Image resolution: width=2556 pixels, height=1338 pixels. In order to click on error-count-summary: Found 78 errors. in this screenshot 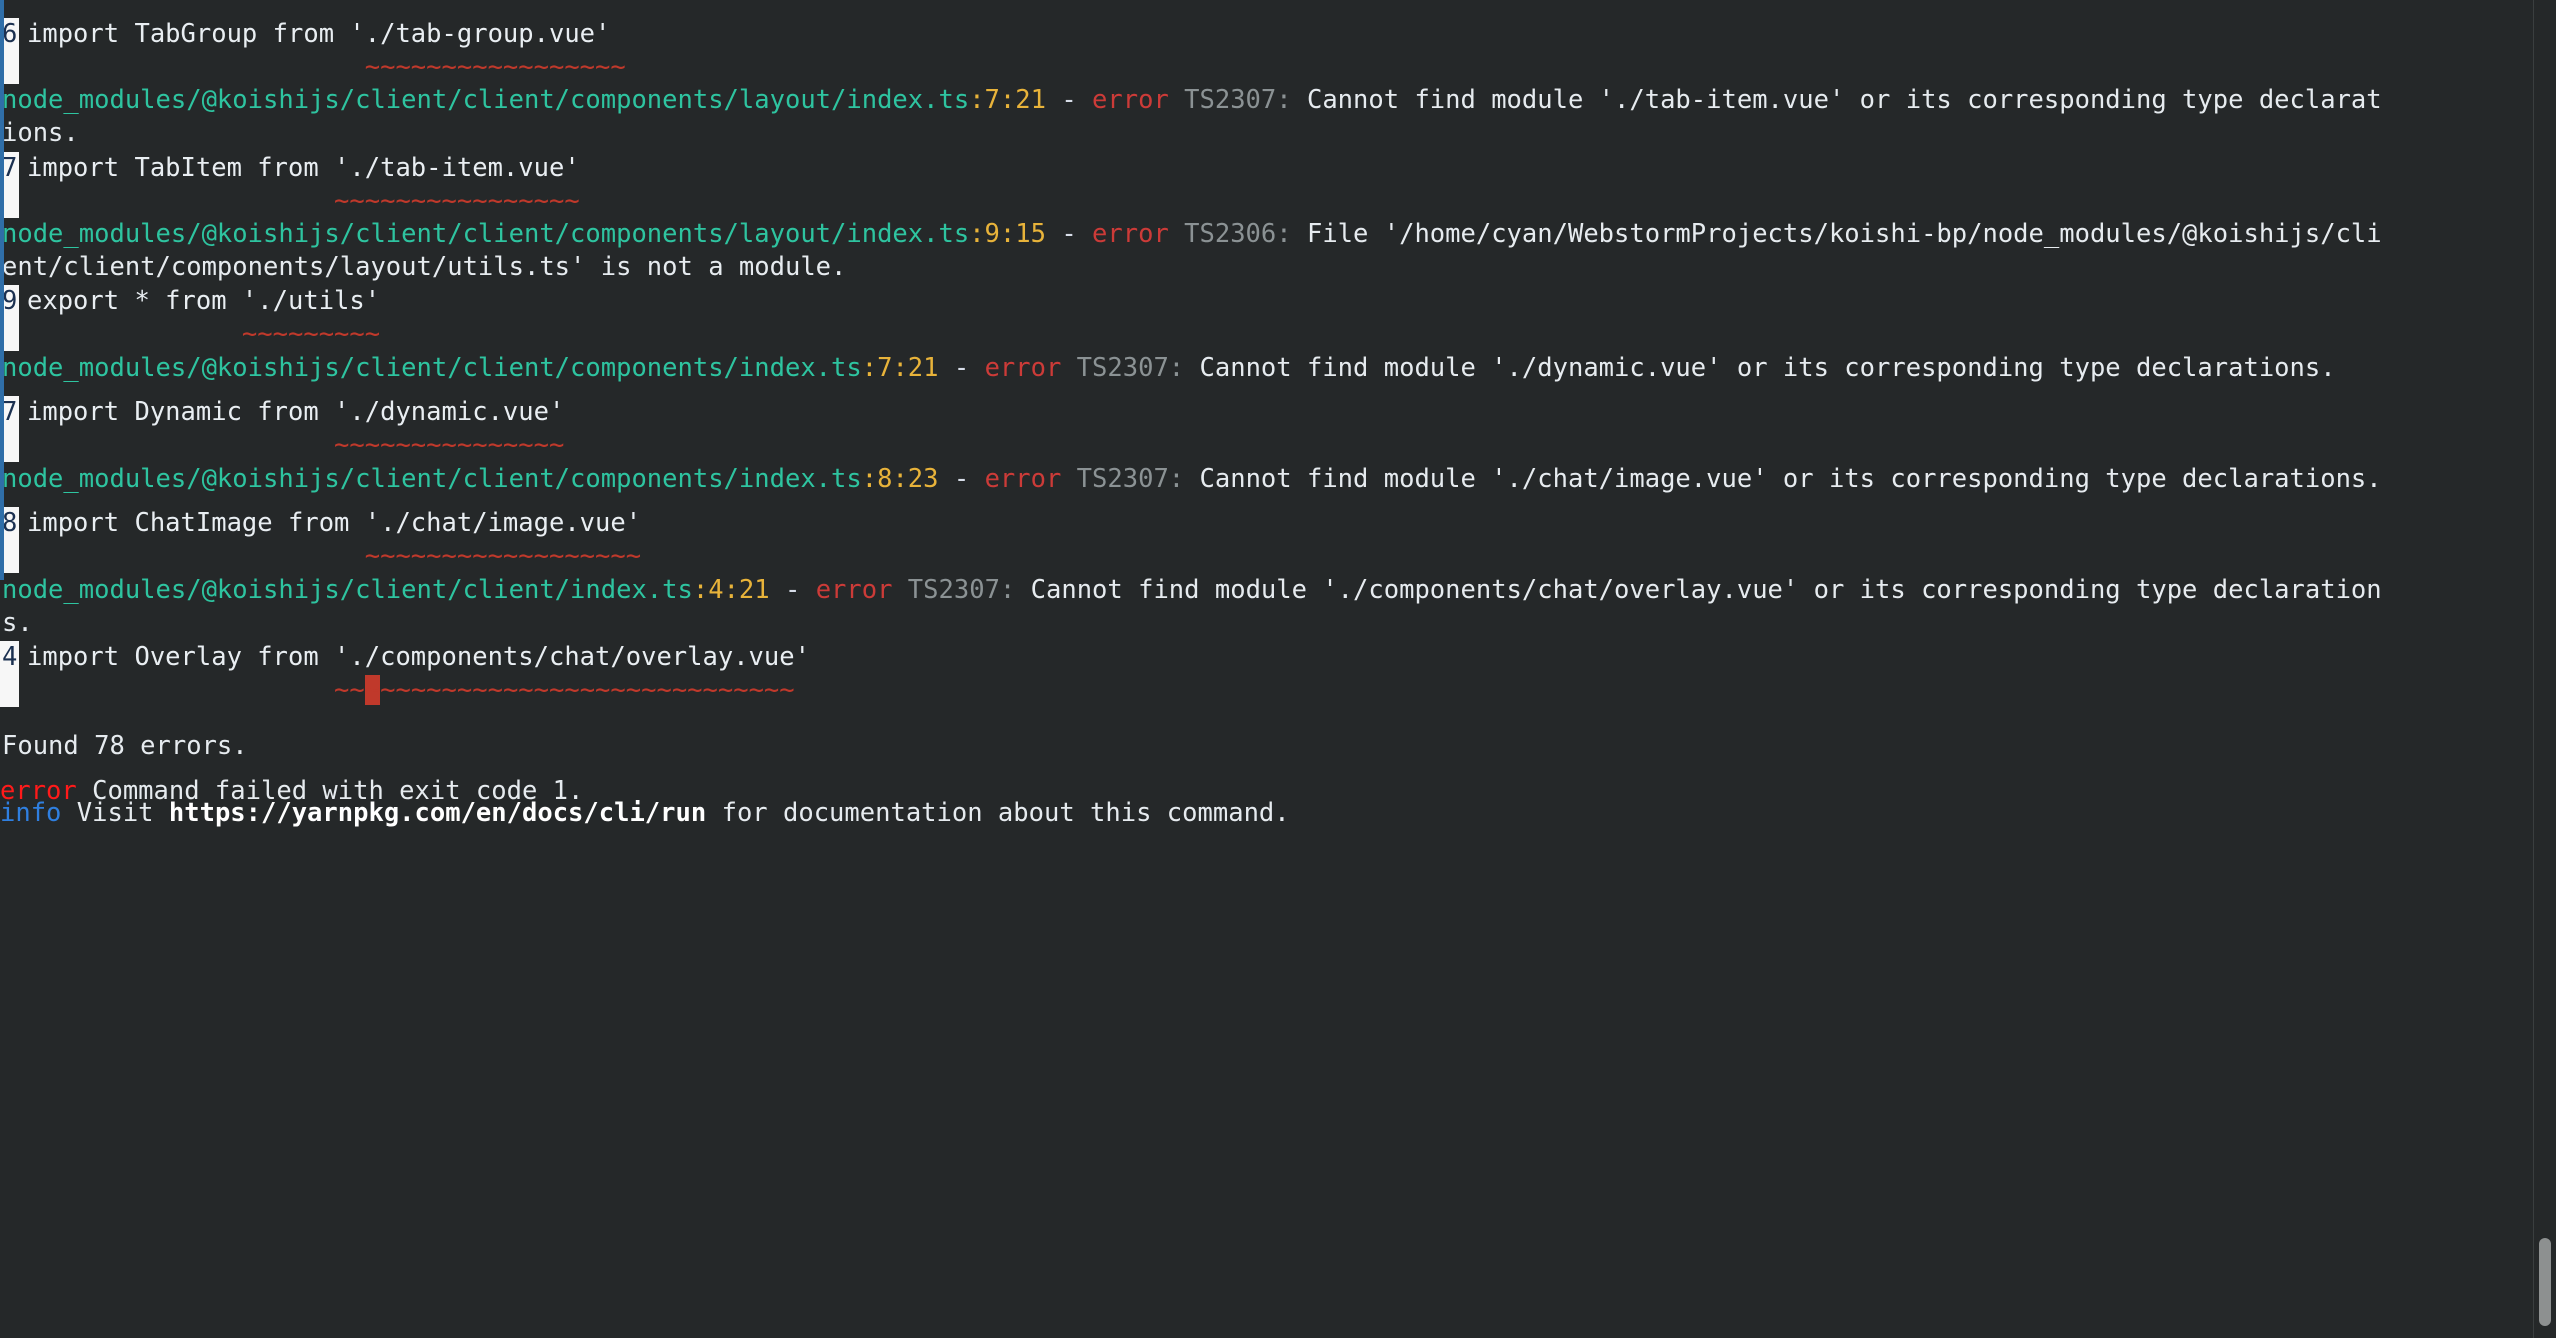, I will do `click(125, 746)`.